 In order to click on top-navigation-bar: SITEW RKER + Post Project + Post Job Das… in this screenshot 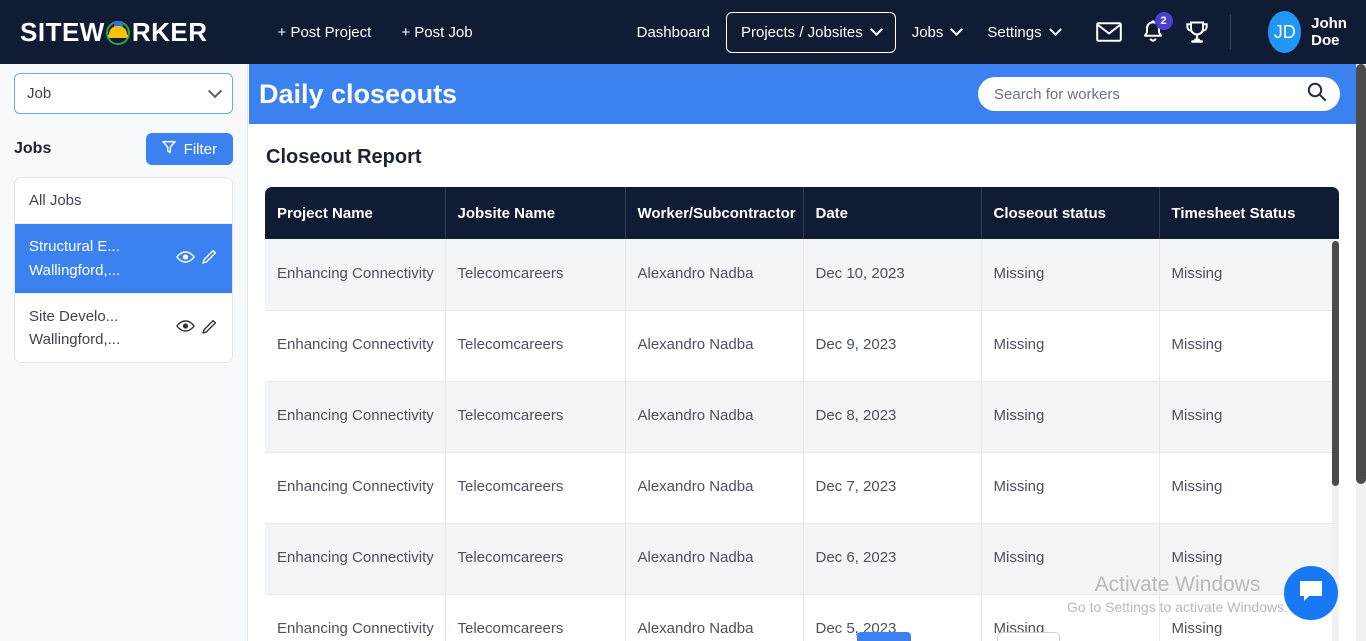, I will do `click(683, 32)`.